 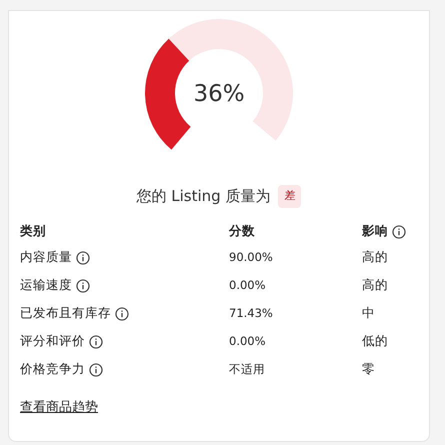 What do you see at coordinates (52, 341) in the screenshot?
I see `category-cell-text: 评分和评价` at bounding box center [52, 341].